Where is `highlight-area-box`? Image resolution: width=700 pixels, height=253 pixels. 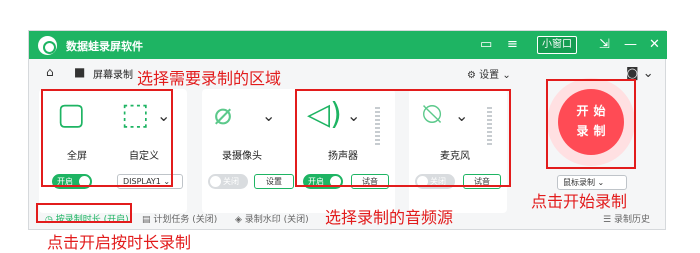 highlight-area-box is located at coordinates (107, 138).